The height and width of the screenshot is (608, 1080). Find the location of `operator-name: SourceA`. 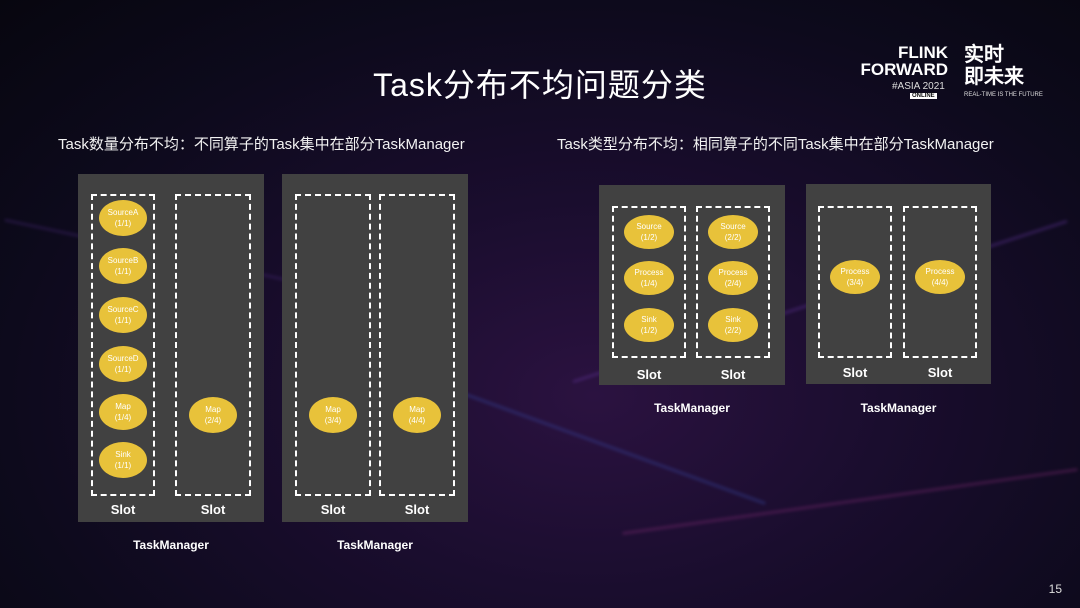

operator-name: SourceA is located at coordinates (123, 212).